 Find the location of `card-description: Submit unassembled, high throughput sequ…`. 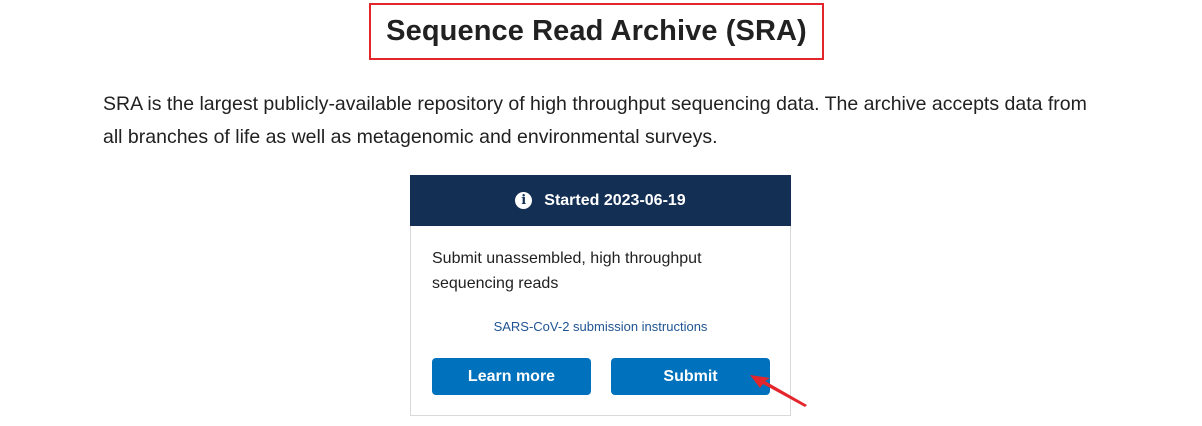

card-description: Submit unassembled, high throughput sequ… is located at coordinates (567, 271).